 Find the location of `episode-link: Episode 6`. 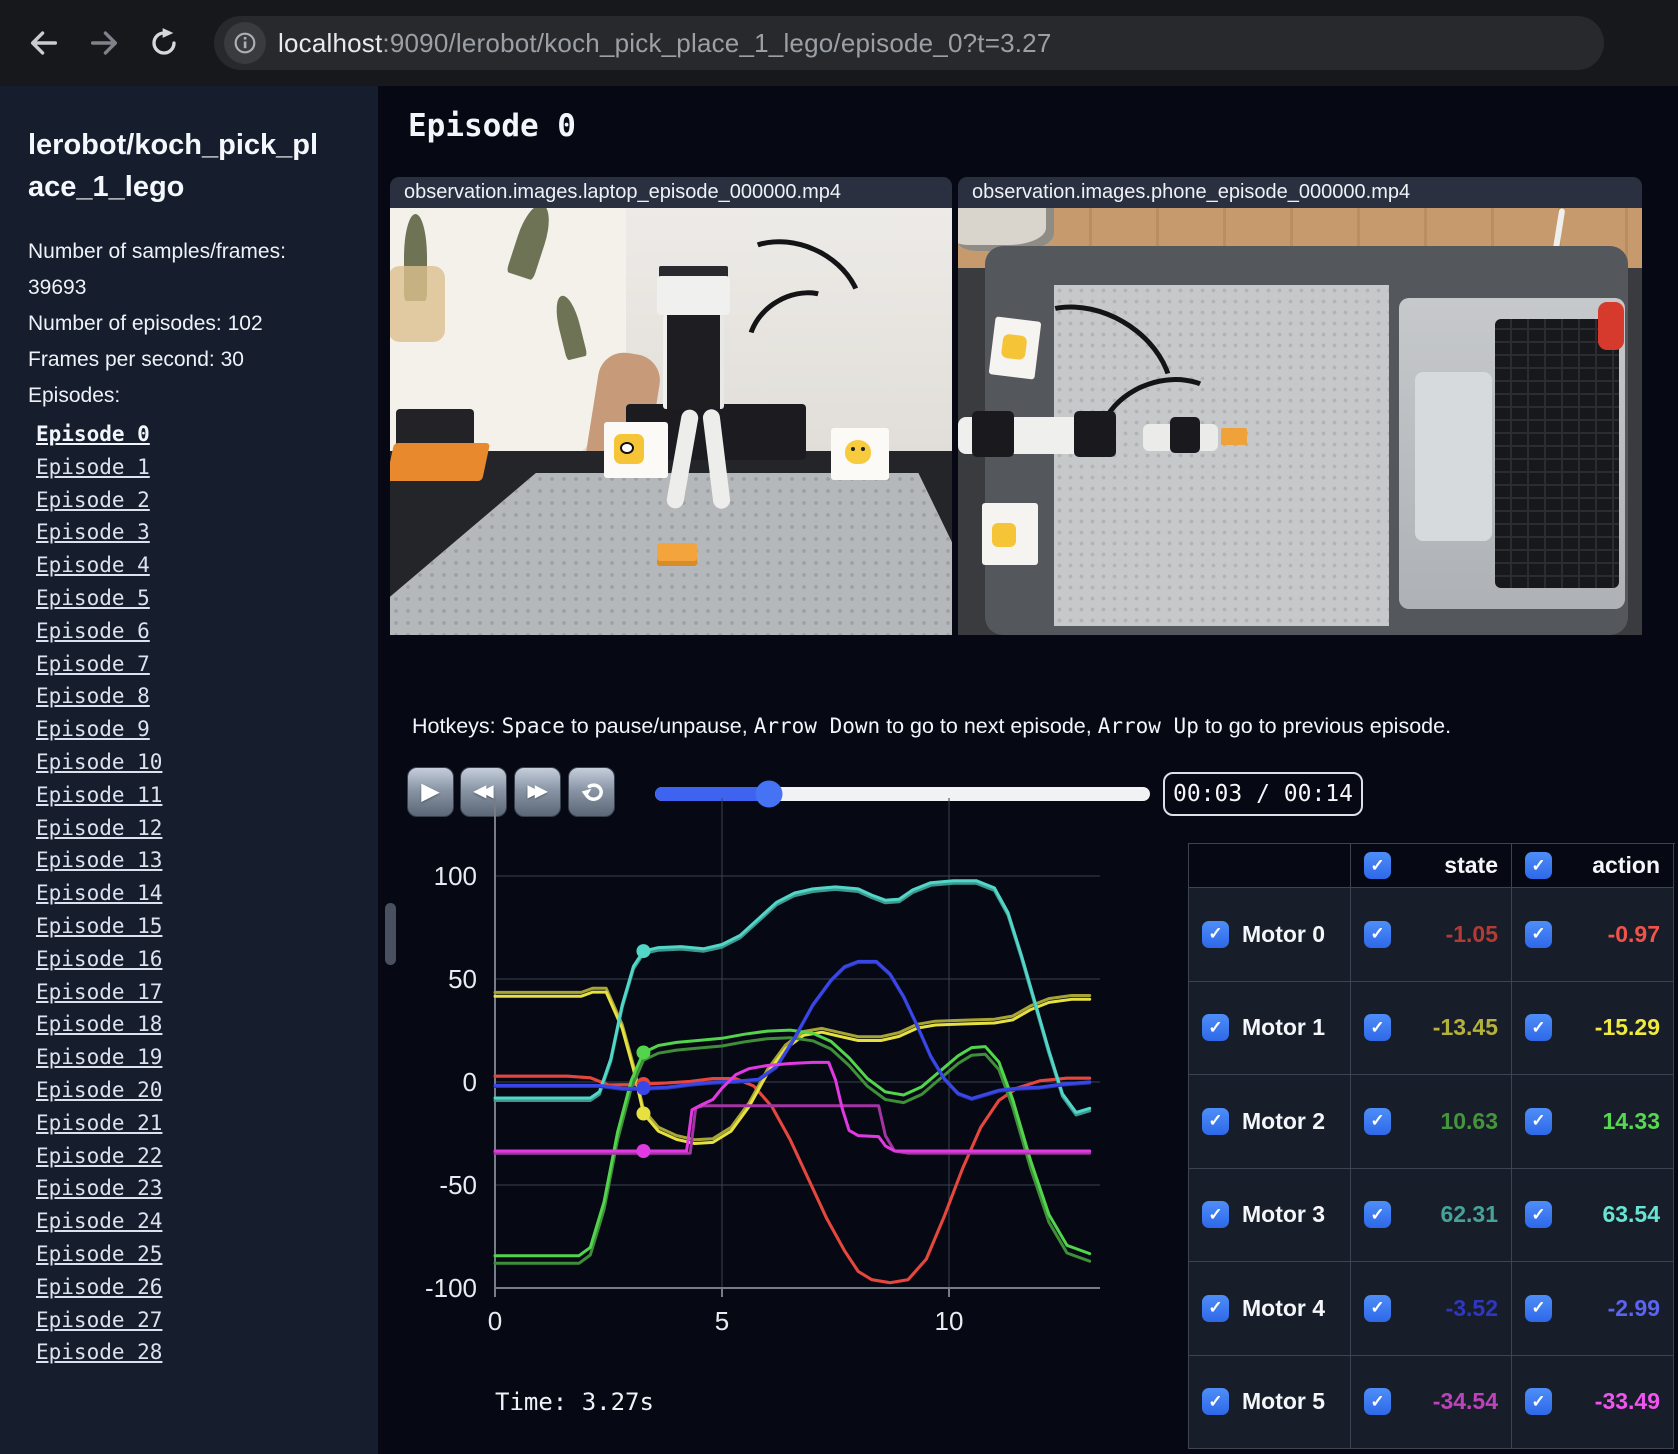

episode-link: Episode 6 is located at coordinates (93, 631).